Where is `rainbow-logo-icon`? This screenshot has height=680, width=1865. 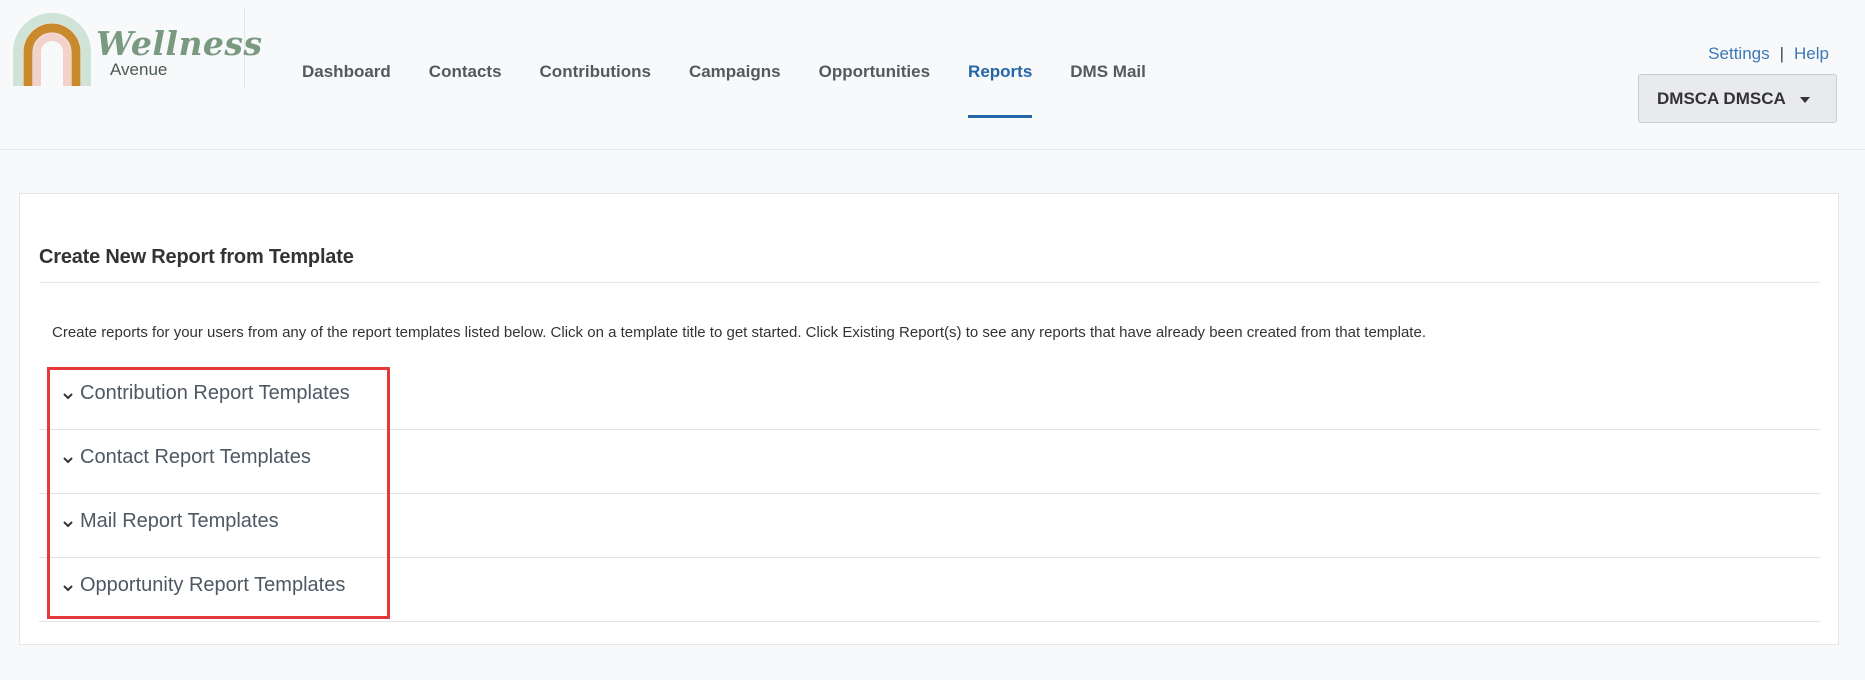
rainbow-logo-icon is located at coordinates (52, 49).